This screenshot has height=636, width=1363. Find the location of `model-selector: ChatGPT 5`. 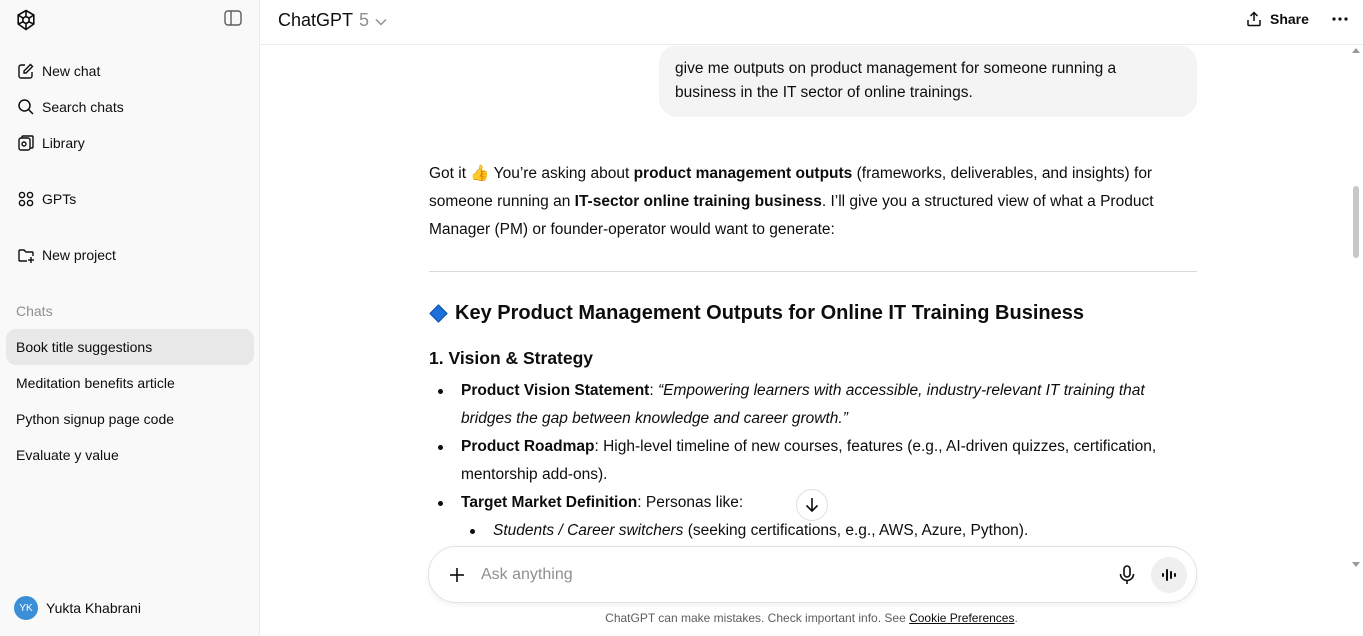

model-selector: ChatGPT 5 is located at coordinates (332, 20).